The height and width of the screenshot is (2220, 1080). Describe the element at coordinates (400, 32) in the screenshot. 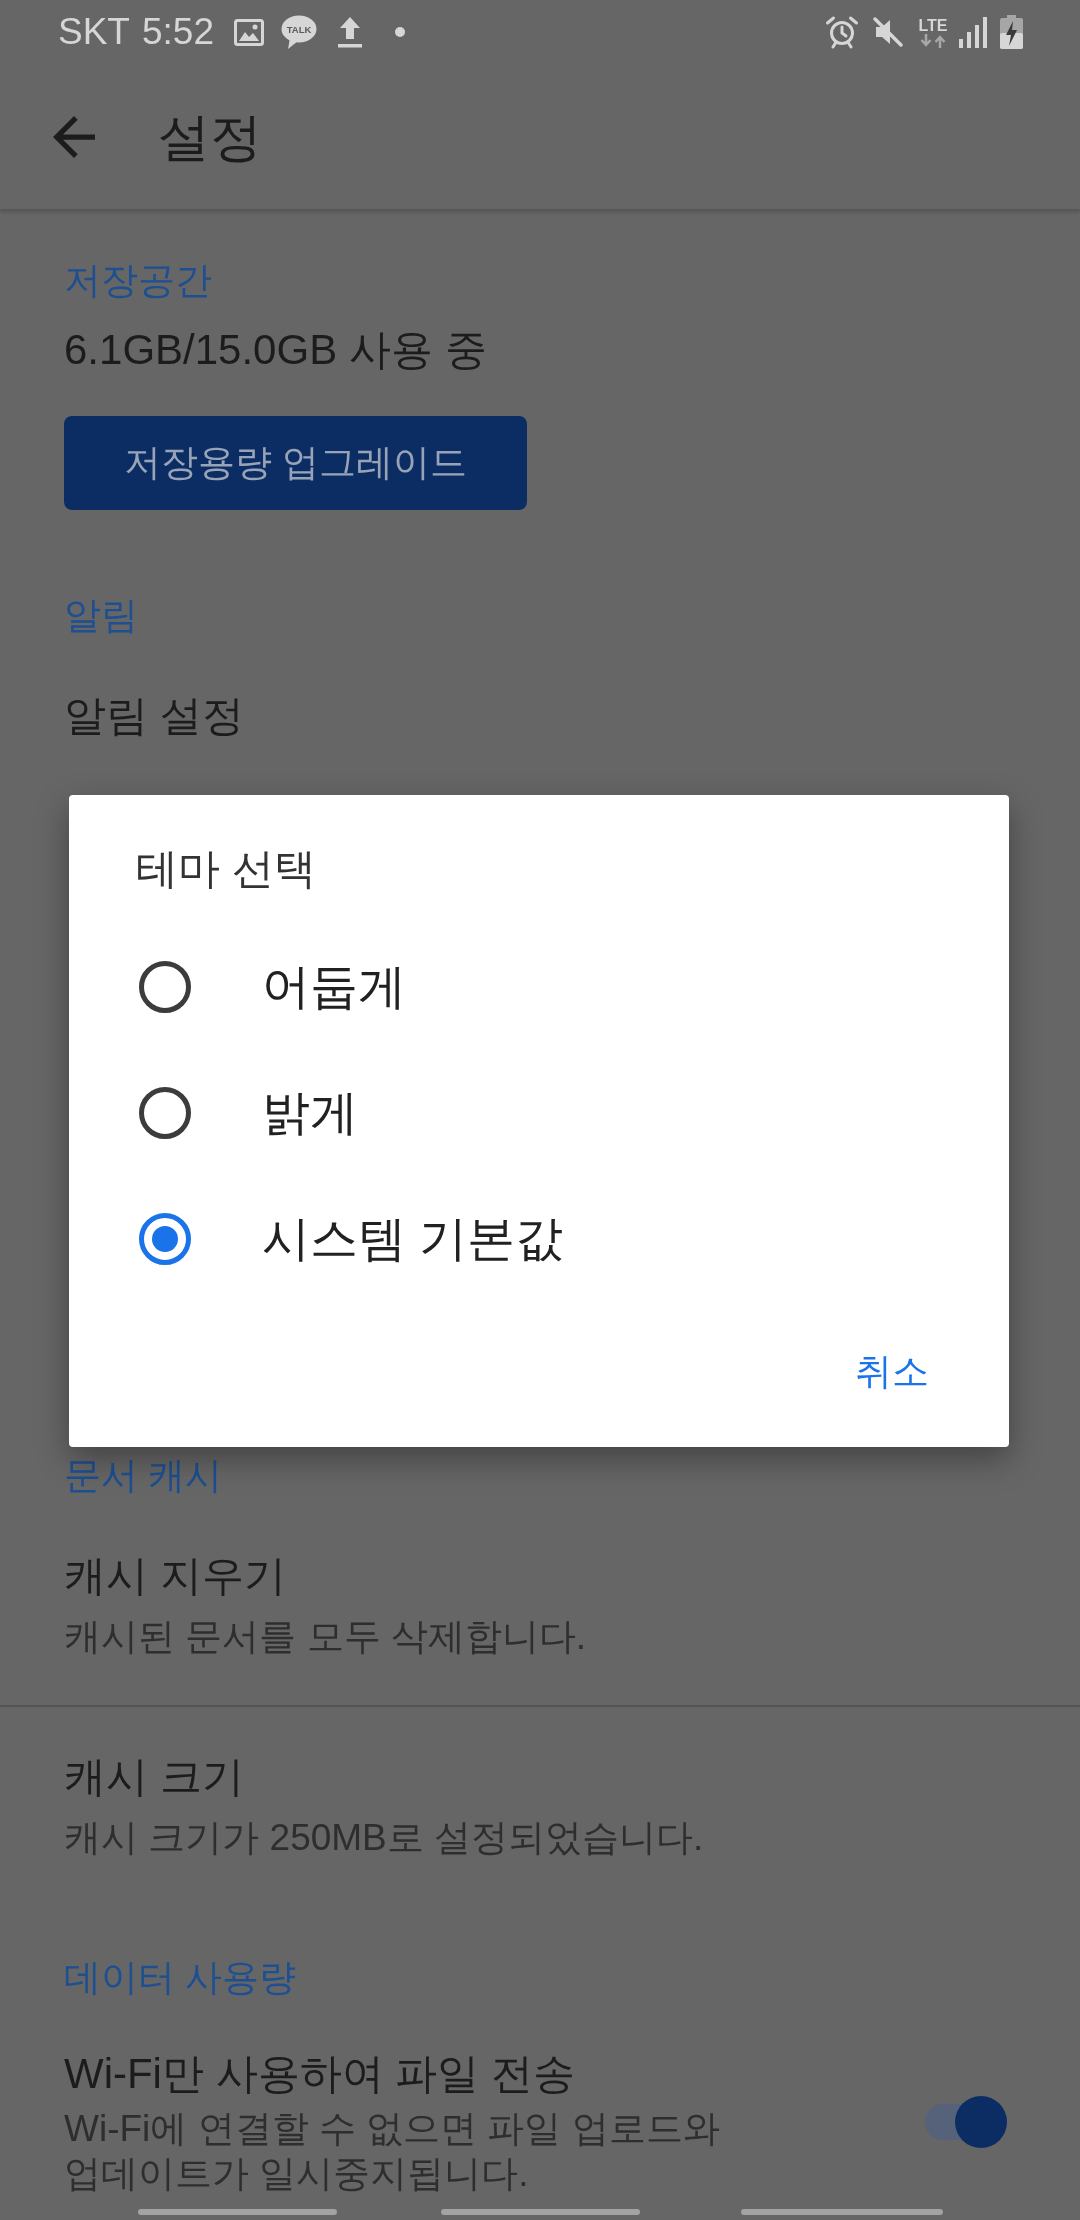

I see `dot-icon` at that location.